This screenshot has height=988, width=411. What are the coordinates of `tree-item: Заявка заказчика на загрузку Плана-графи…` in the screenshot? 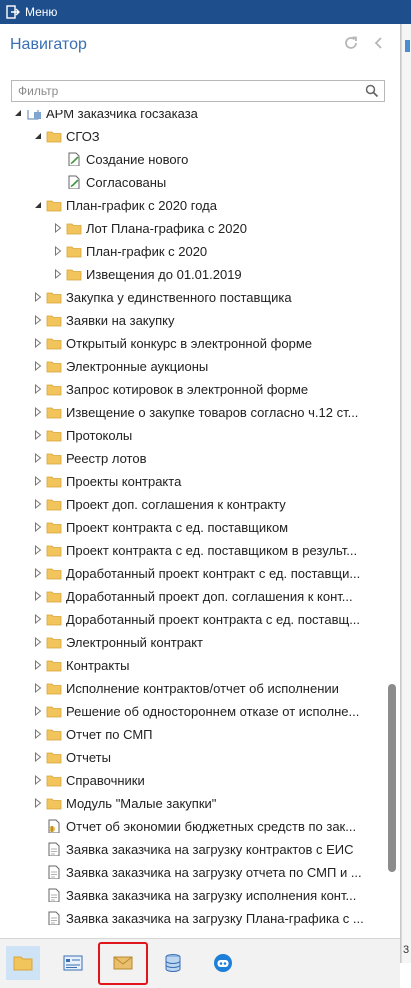 It's located at (192, 918).